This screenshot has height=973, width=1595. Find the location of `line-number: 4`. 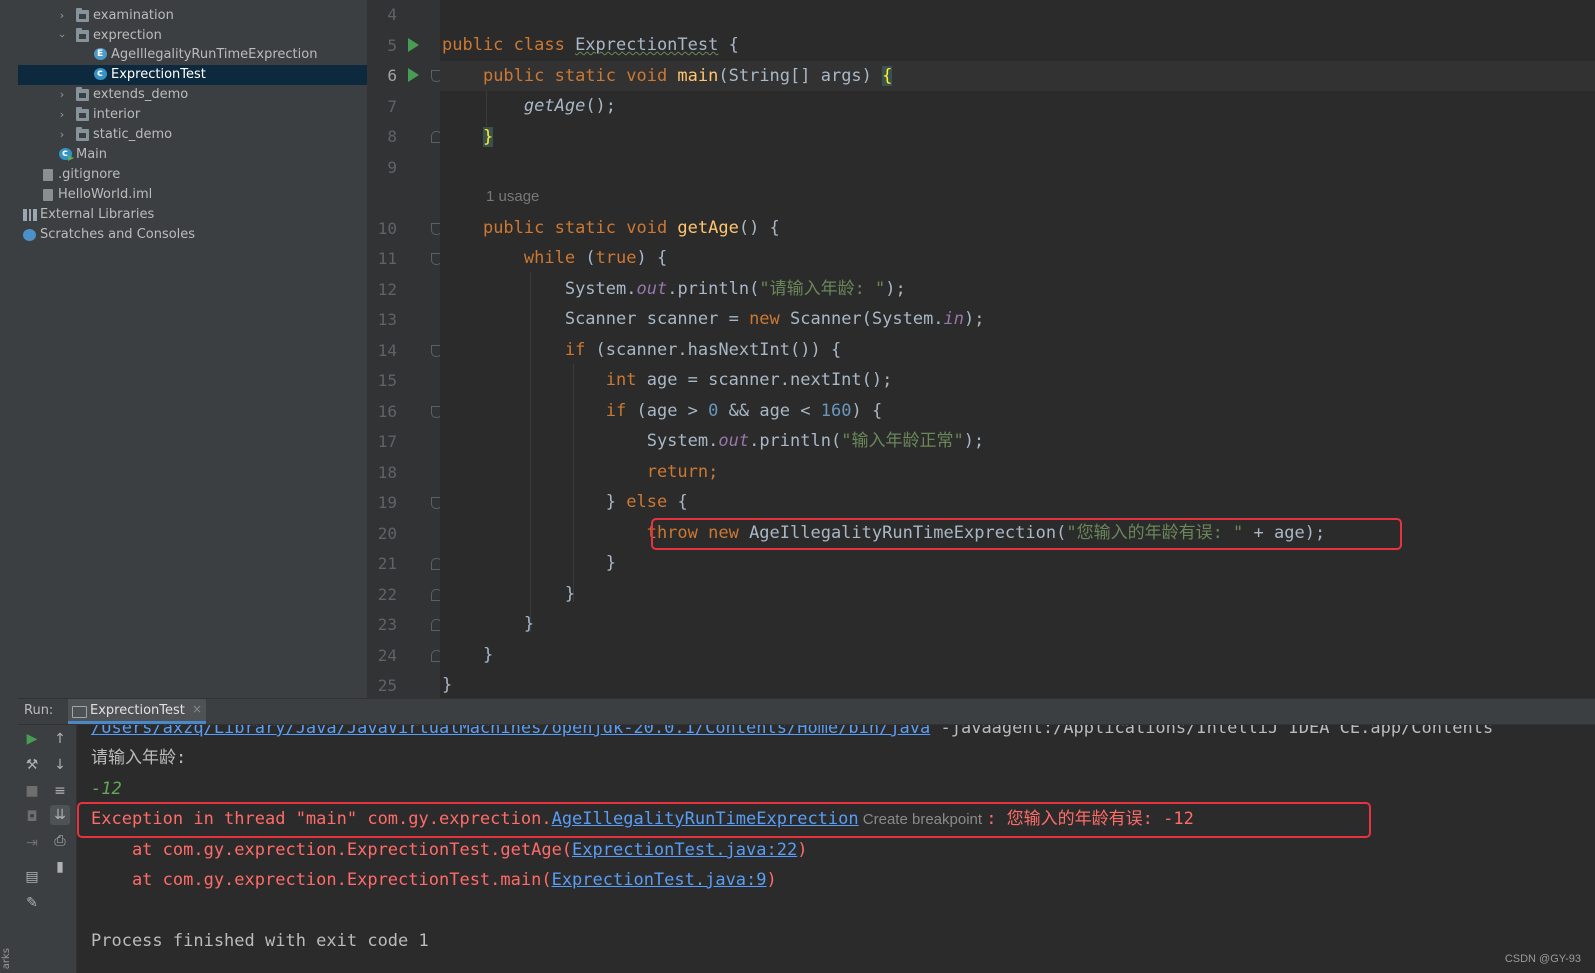

line-number: 4 is located at coordinates (392, 14).